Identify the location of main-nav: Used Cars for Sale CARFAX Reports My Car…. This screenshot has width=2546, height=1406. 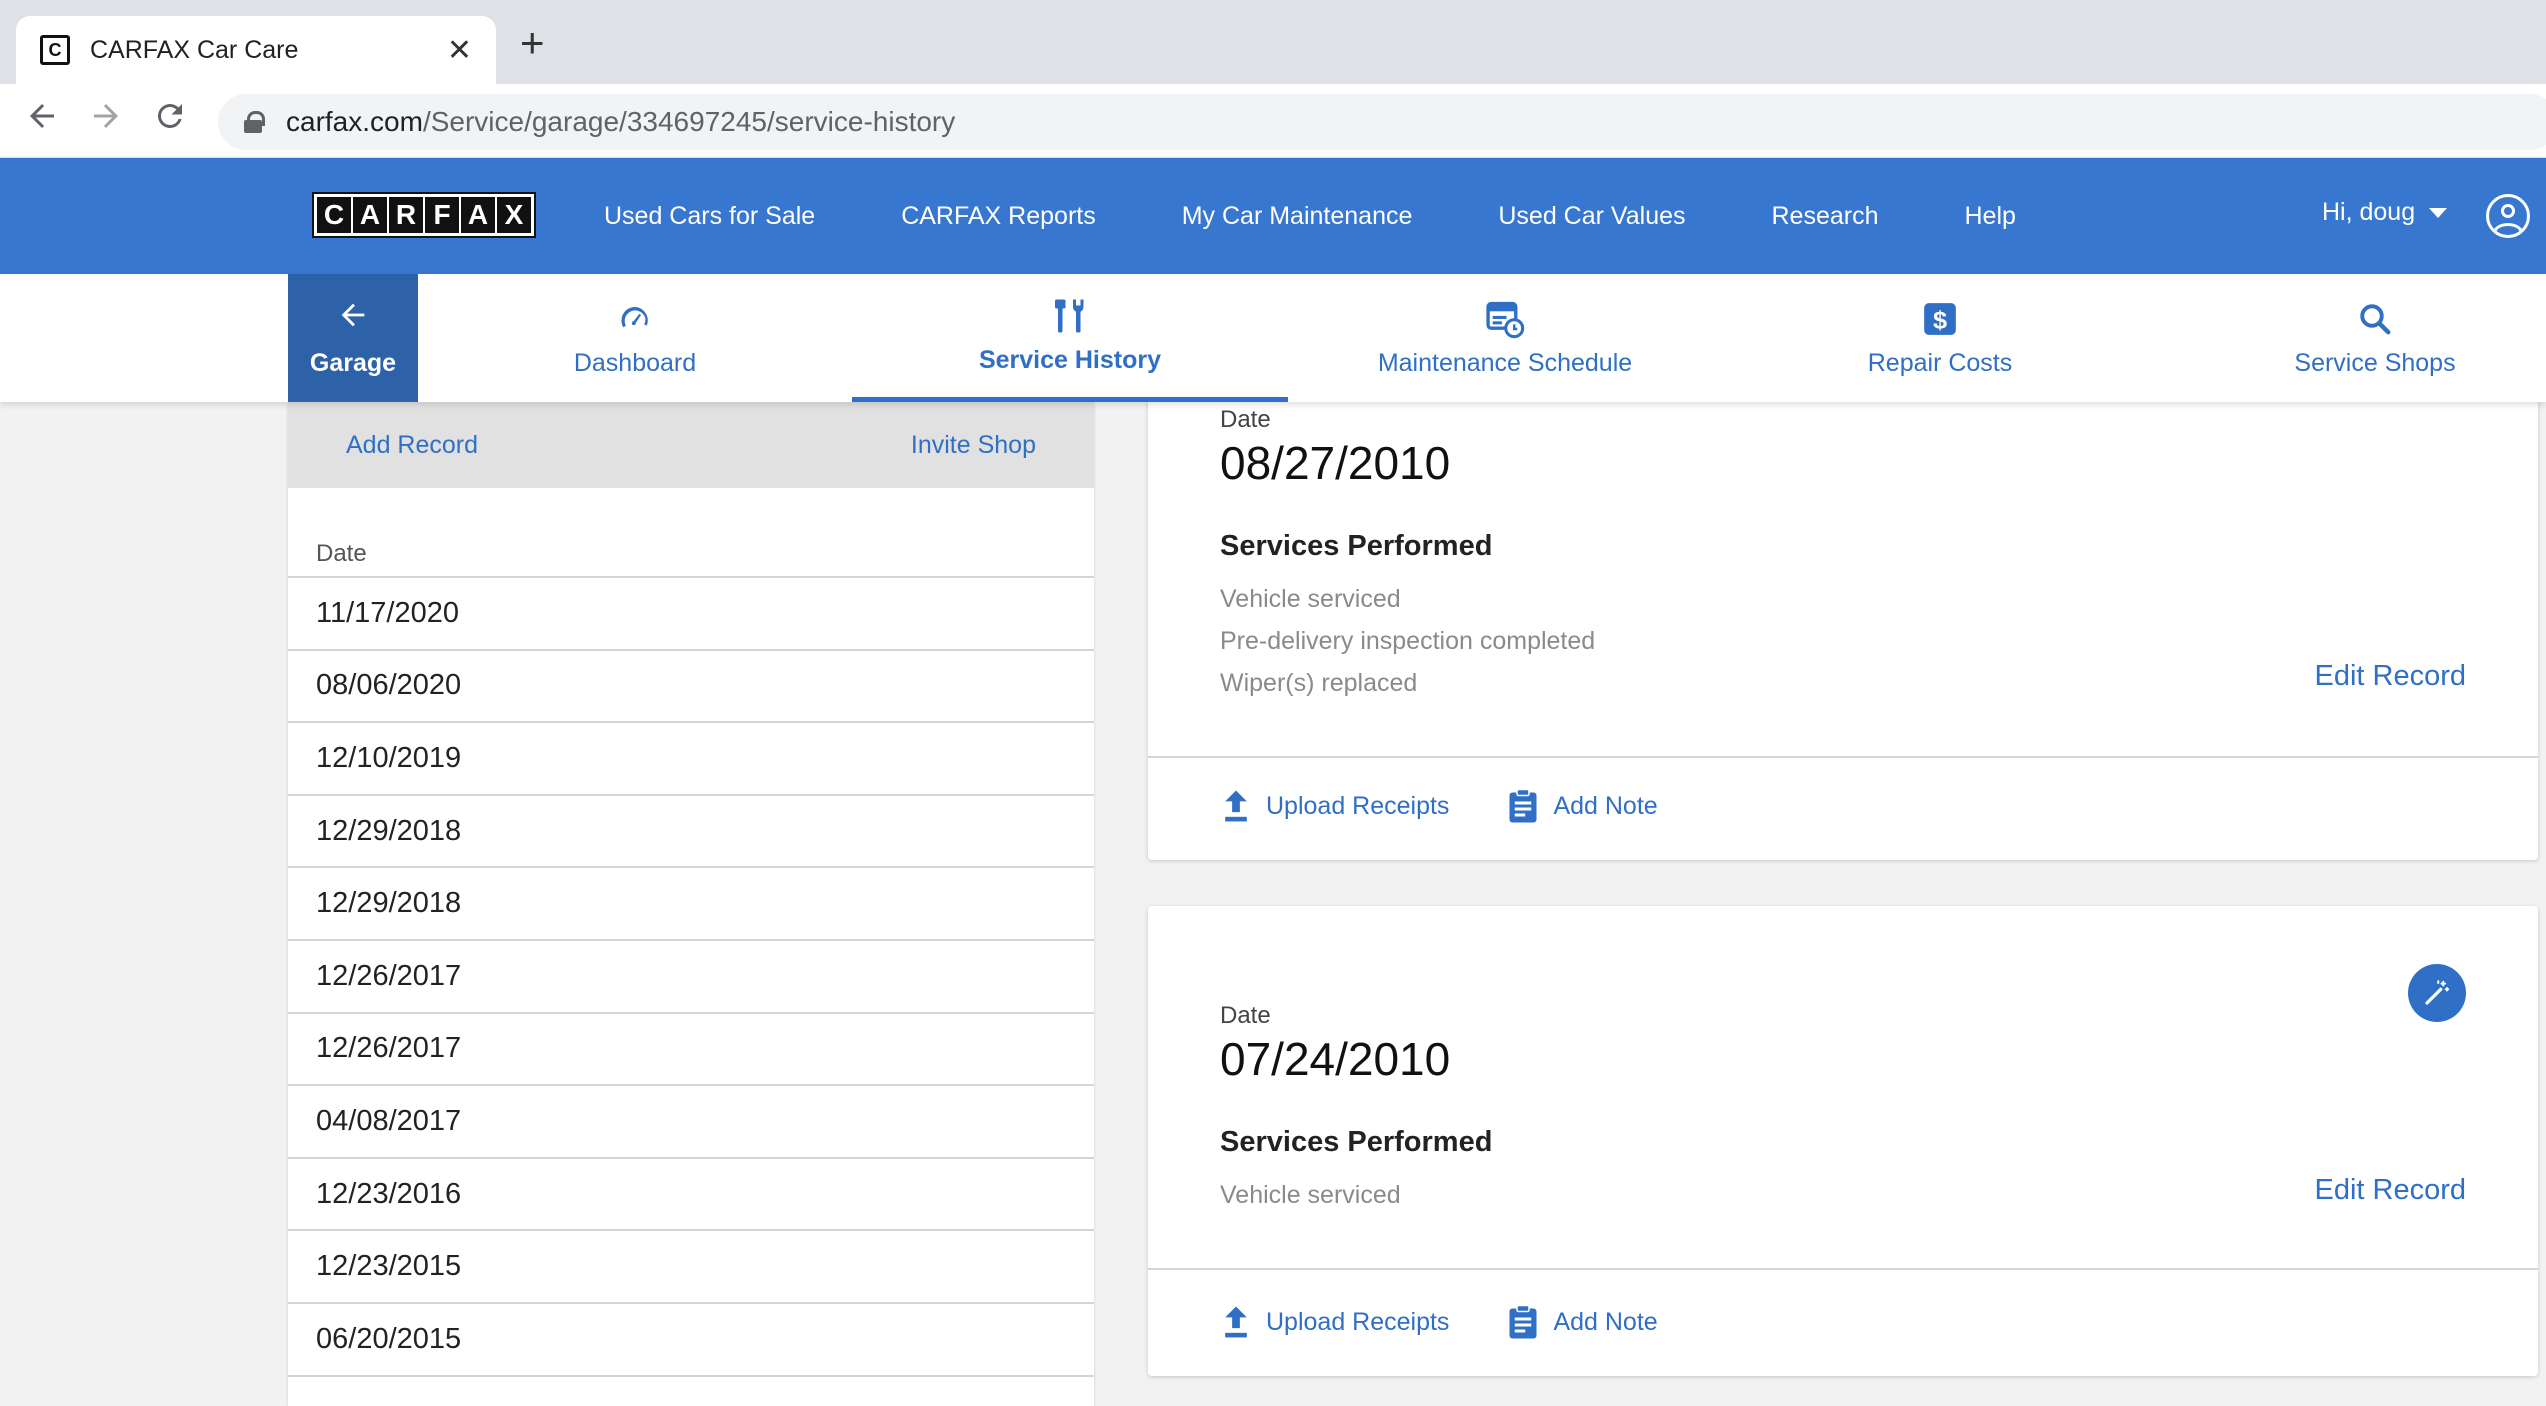
(1353, 216).